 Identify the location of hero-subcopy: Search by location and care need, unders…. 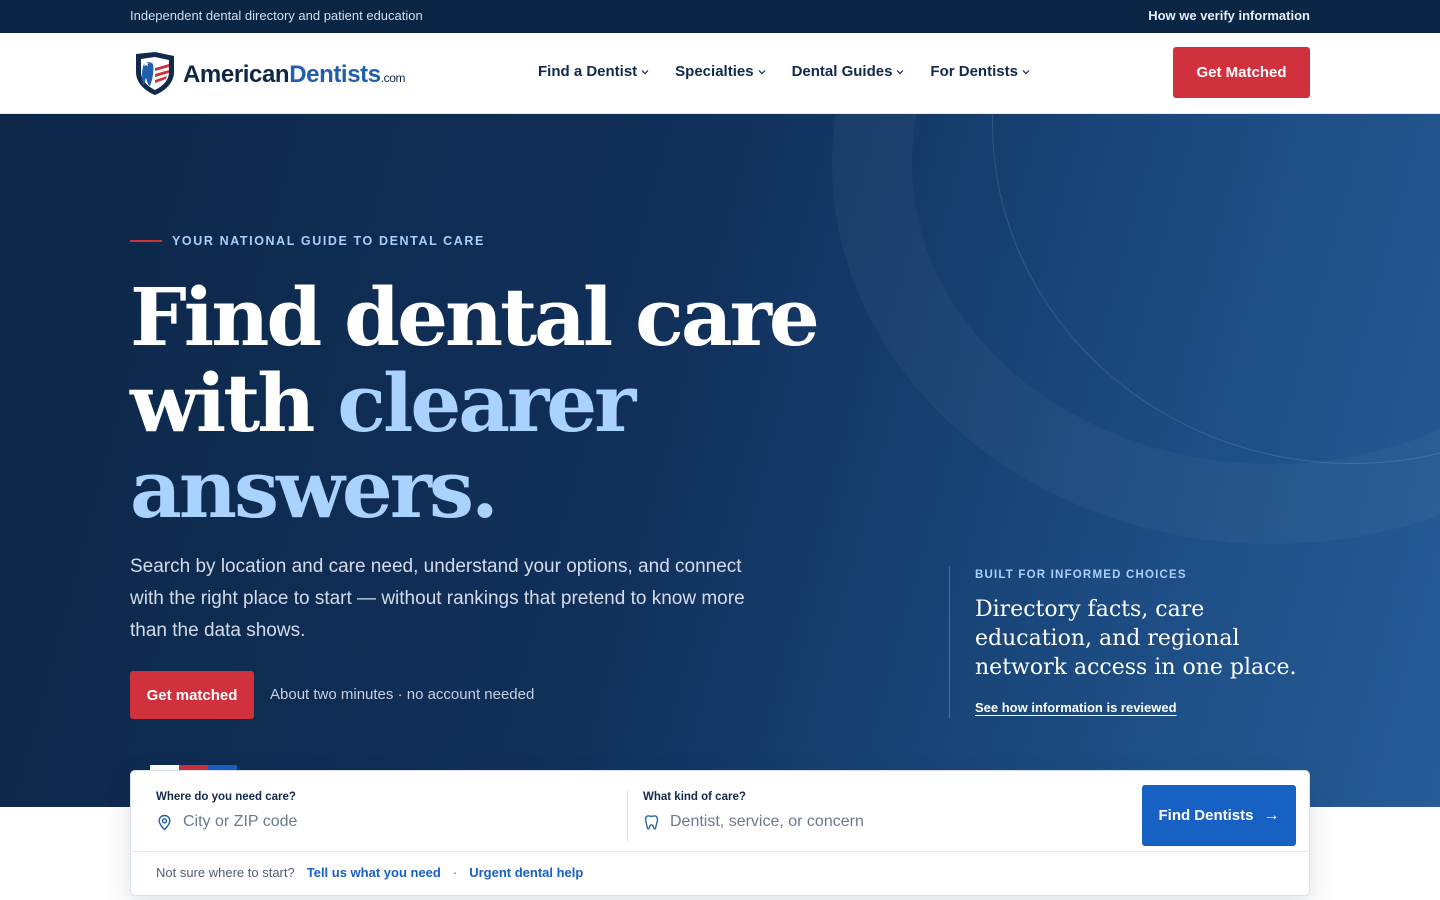
(437, 598).